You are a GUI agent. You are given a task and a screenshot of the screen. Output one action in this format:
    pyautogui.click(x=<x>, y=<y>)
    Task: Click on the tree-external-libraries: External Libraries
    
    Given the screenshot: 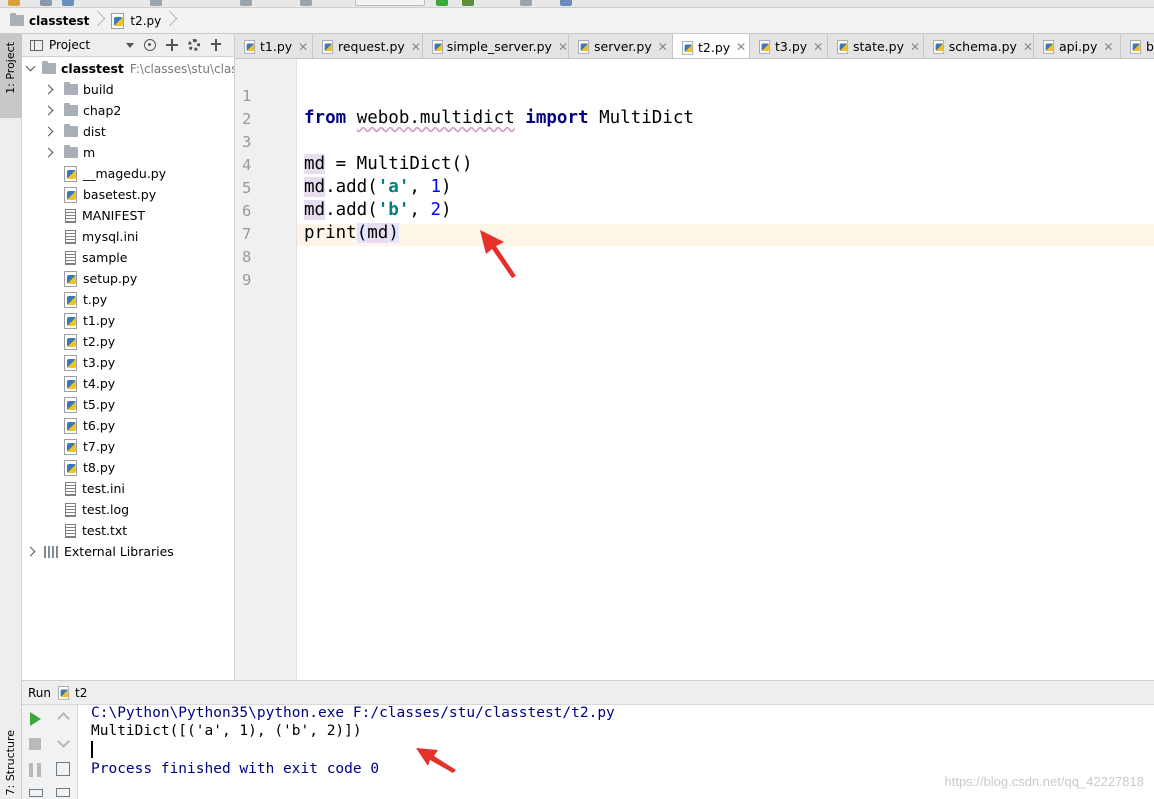 What is the action you would take?
    pyautogui.click(x=99, y=551)
    